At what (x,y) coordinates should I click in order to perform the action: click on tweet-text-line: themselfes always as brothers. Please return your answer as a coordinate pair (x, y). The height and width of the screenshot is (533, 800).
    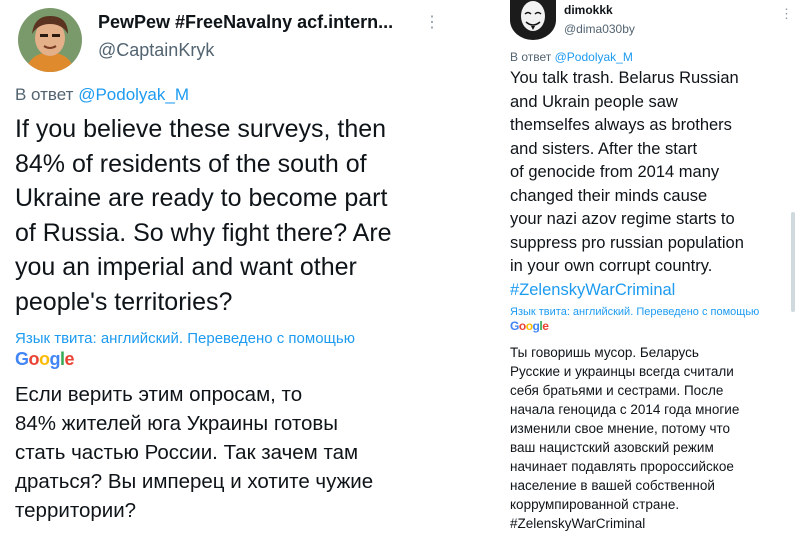
    Looking at the image, I should click on (621, 125).